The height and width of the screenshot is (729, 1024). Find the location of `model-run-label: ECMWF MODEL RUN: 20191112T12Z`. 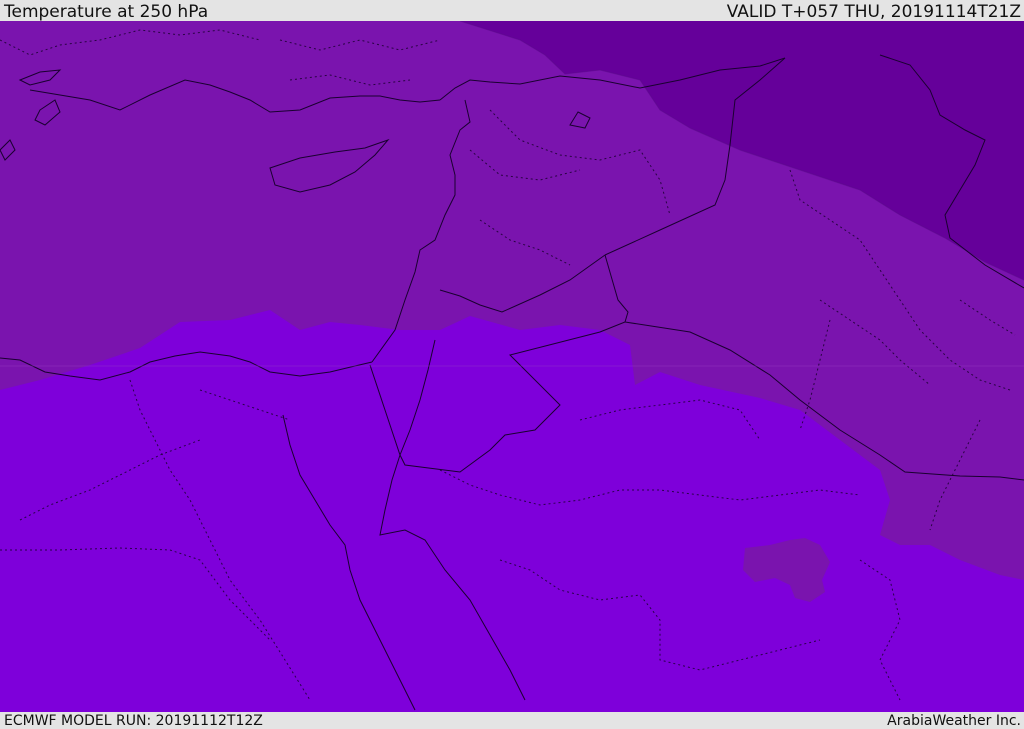

model-run-label: ECMWF MODEL RUN: 20191112T12Z is located at coordinates (133, 721).